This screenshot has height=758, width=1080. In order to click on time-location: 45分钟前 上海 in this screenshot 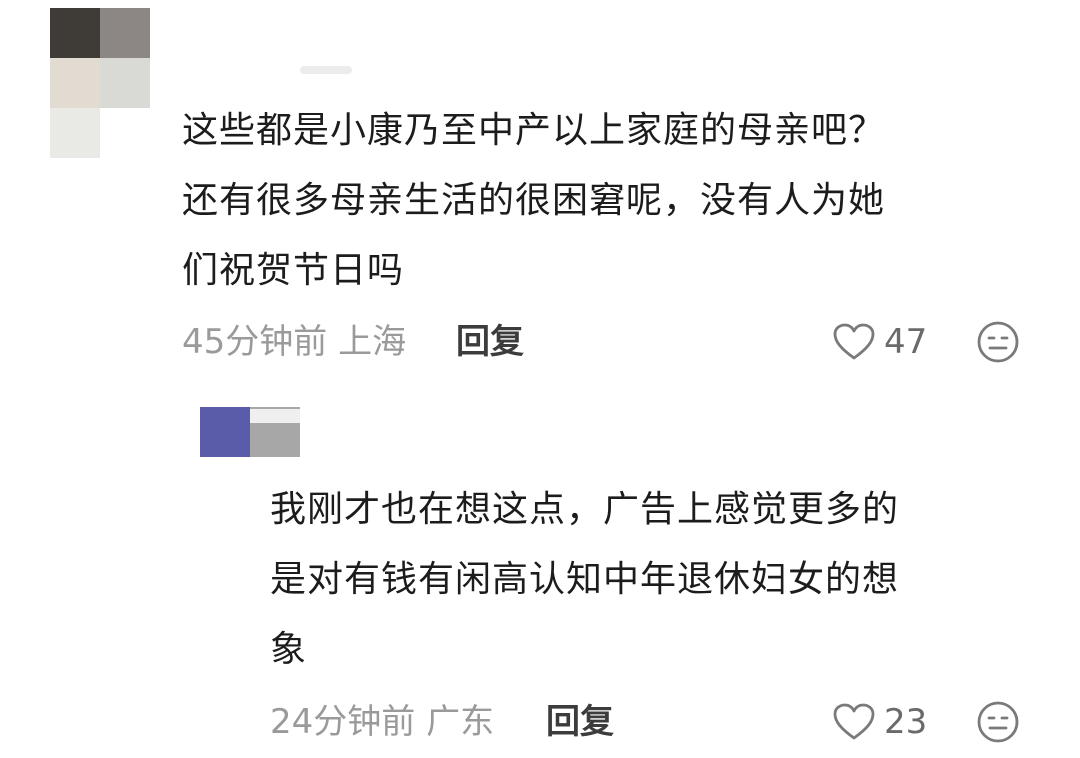, I will do `click(294, 342)`.